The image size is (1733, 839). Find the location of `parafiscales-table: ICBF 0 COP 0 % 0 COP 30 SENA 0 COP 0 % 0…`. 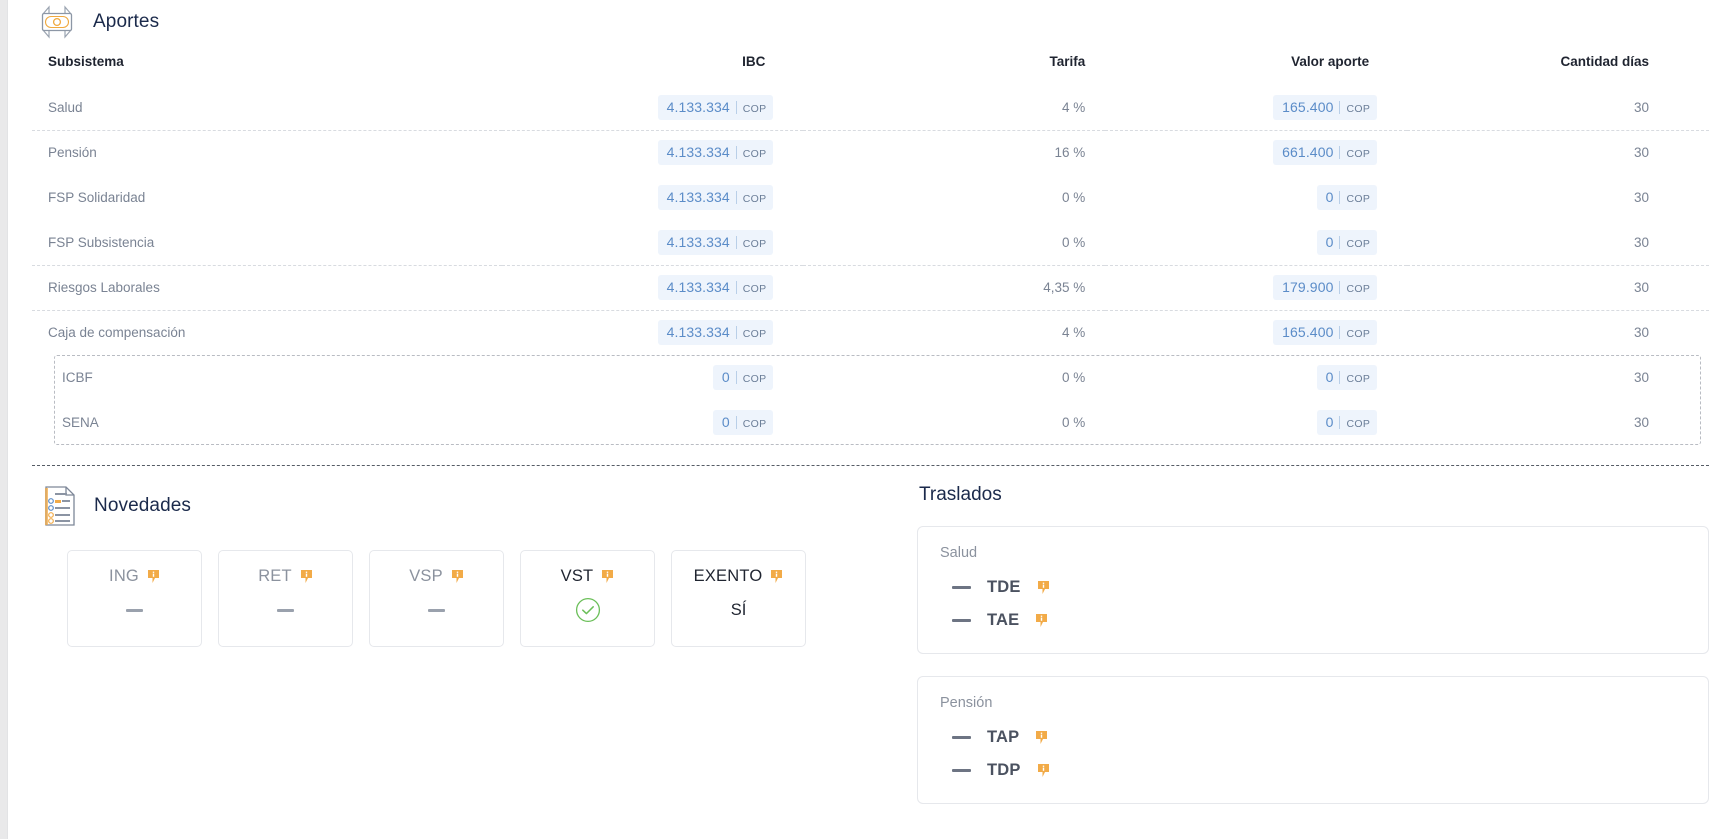

parafiscales-table: ICBF 0 COP 0 % 0 COP 30 SENA 0 COP 0 % 0… is located at coordinates (870, 400).